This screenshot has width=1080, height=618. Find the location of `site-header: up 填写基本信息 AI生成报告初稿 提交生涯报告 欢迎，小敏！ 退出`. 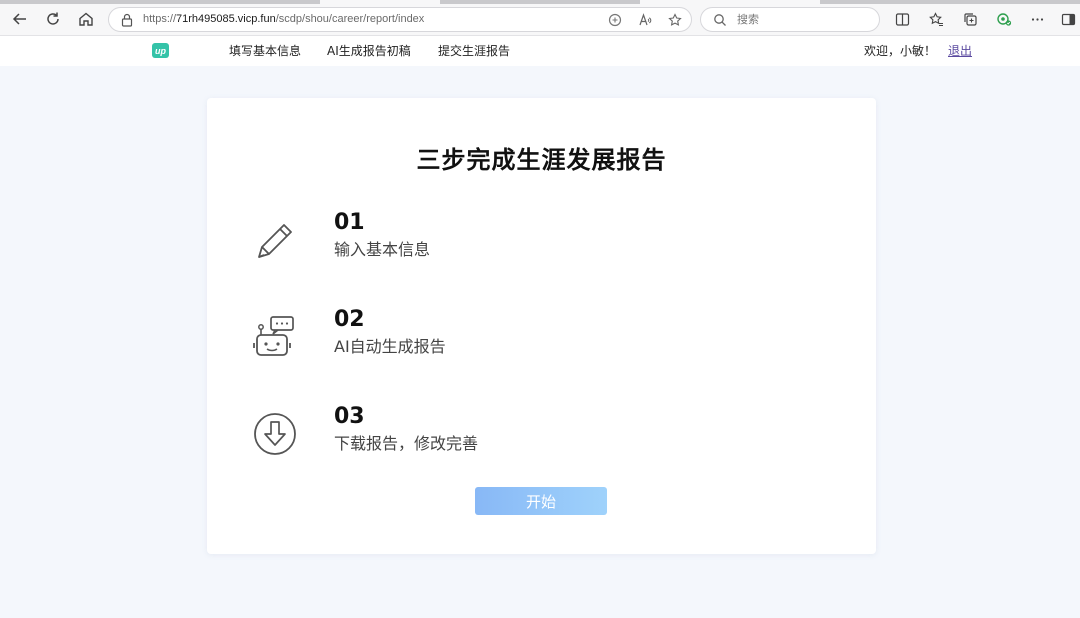

site-header: up 填写基本信息 AI生成报告初稿 提交生涯报告 欢迎，小敏！ 退出 is located at coordinates (540, 51).